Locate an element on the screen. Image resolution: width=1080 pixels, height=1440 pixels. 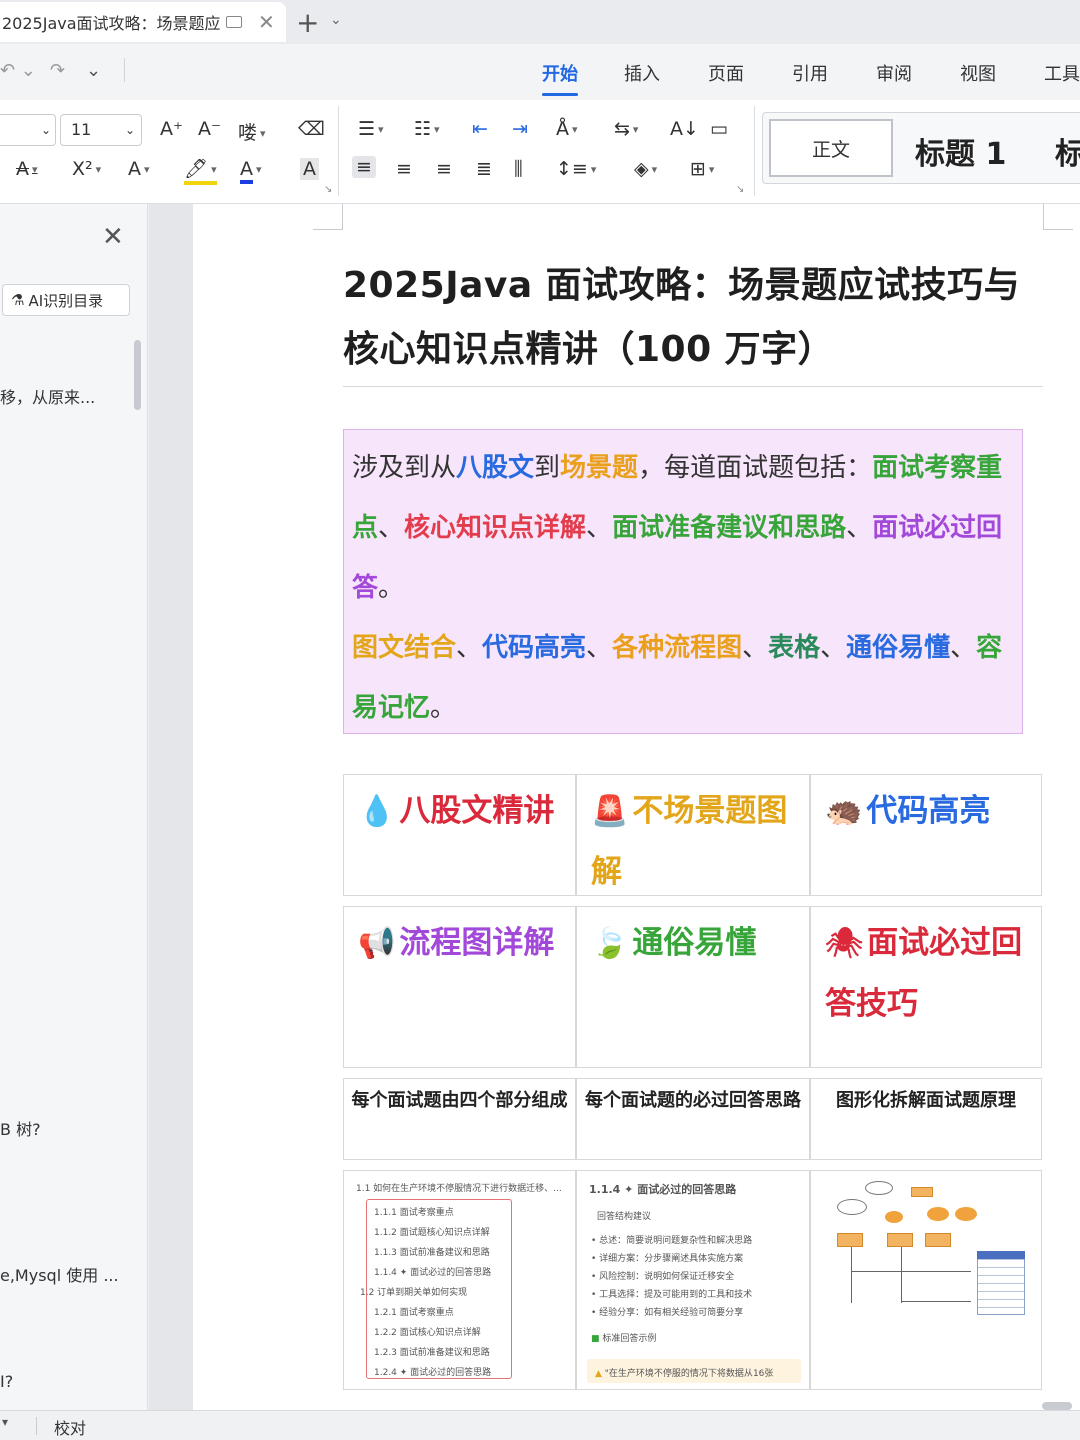
caption-cell: 每个面试题由四个部分组成 is located at coordinates (459, 1119).